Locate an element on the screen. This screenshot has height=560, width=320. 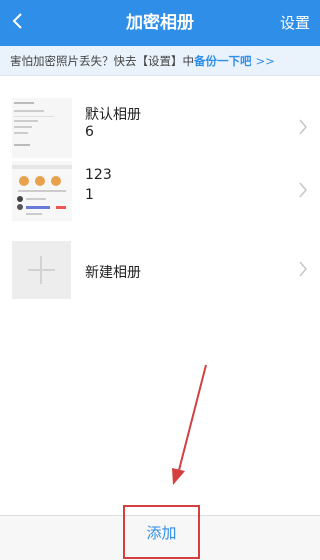
annotation-arrow is located at coordinates (189, 424).